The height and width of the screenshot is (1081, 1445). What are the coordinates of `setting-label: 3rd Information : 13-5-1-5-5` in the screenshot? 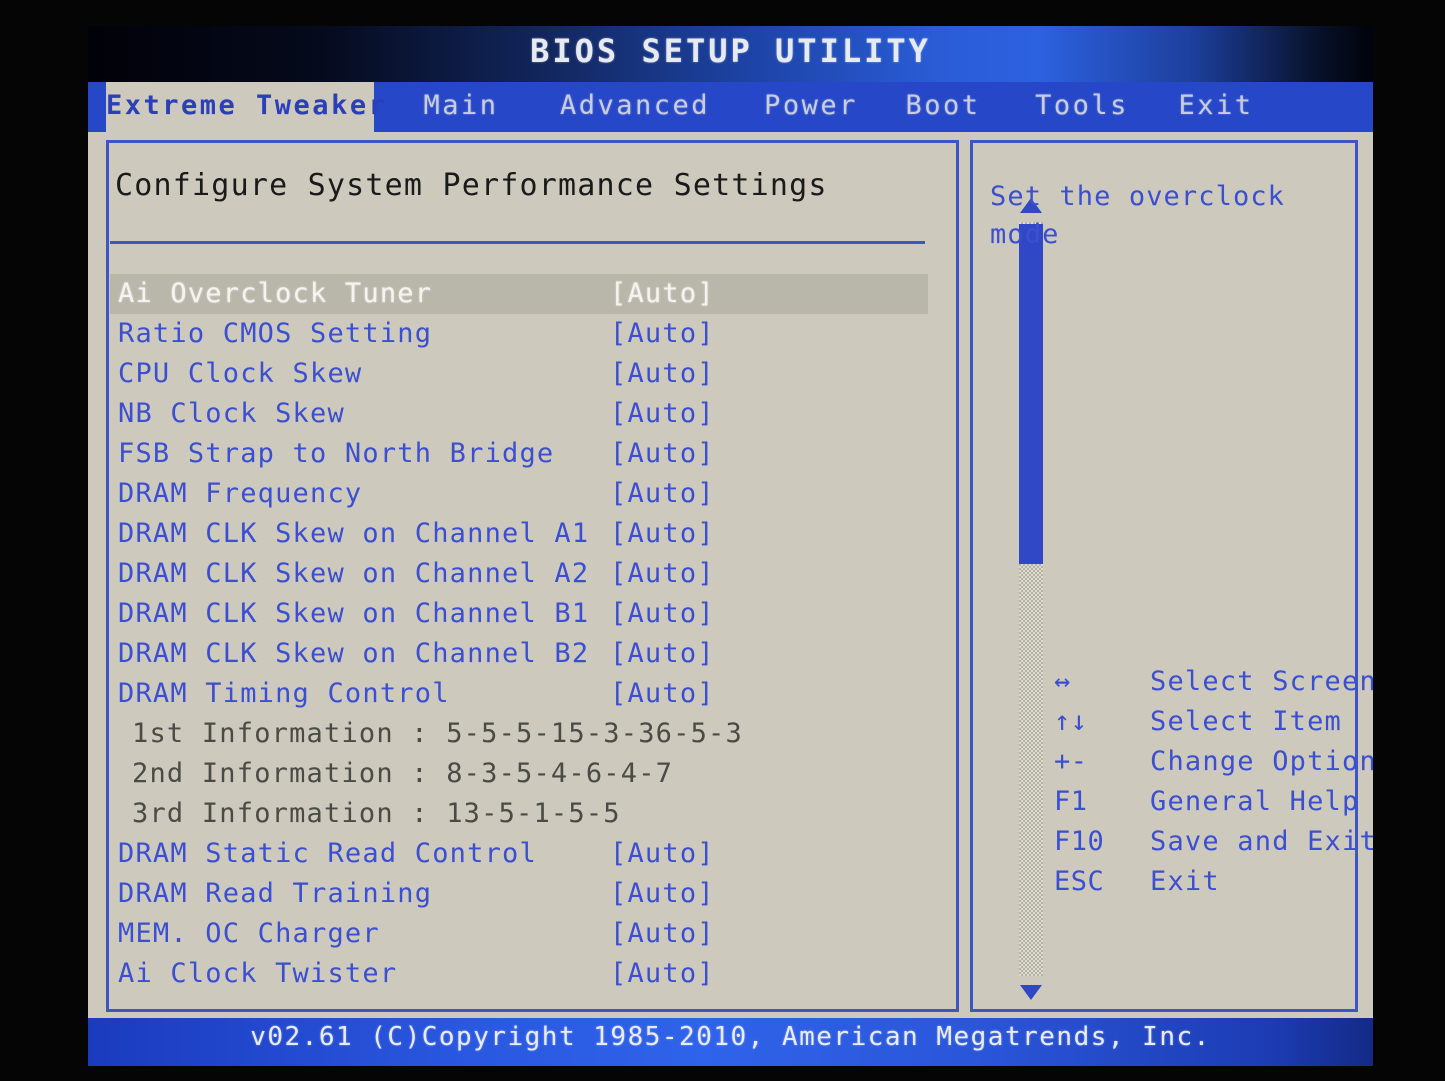 It's located at (376, 813).